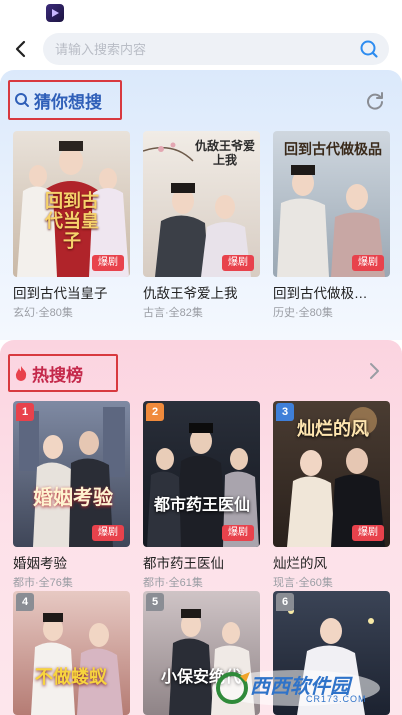  I want to click on chevron-right-icon, so click(374, 371).